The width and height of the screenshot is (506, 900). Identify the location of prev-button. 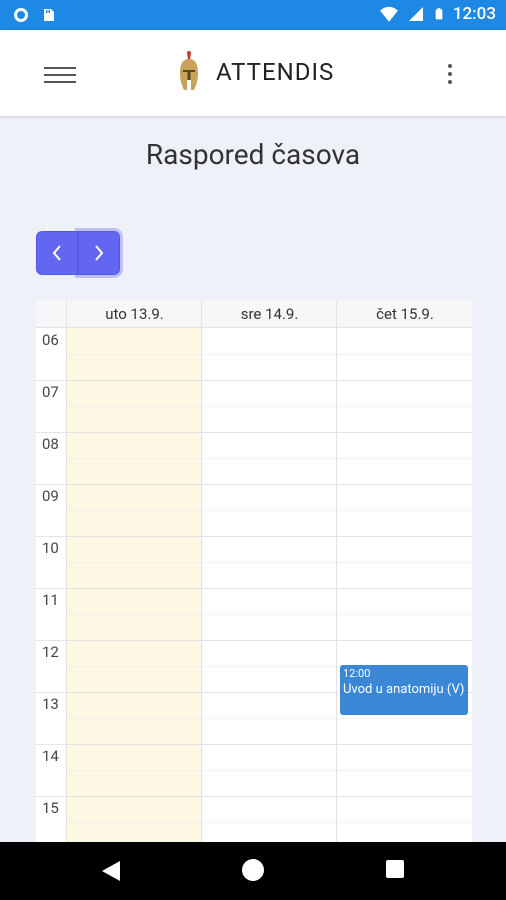
(57, 253).